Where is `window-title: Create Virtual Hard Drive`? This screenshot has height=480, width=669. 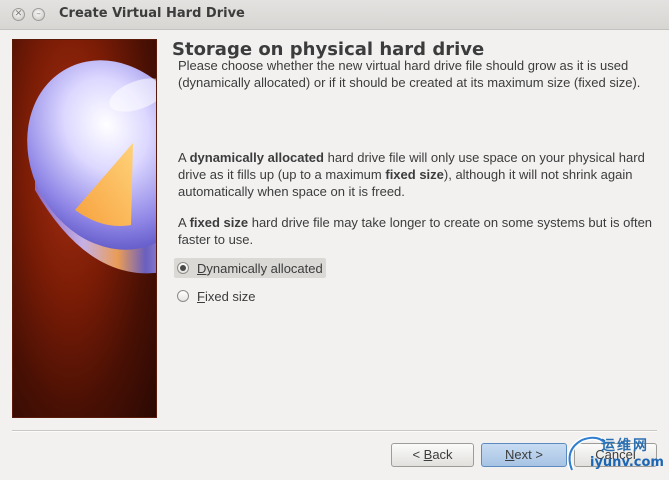
window-title: Create Virtual Hard Drive is located at coordinates (152, 13).